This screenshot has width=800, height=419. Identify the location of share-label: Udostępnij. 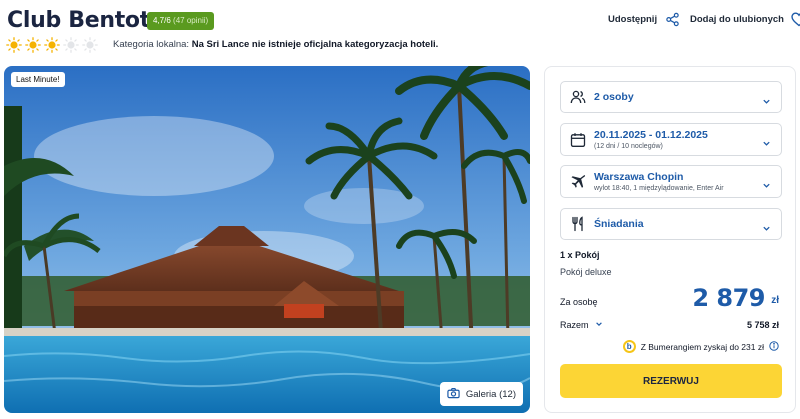
(633, 19).